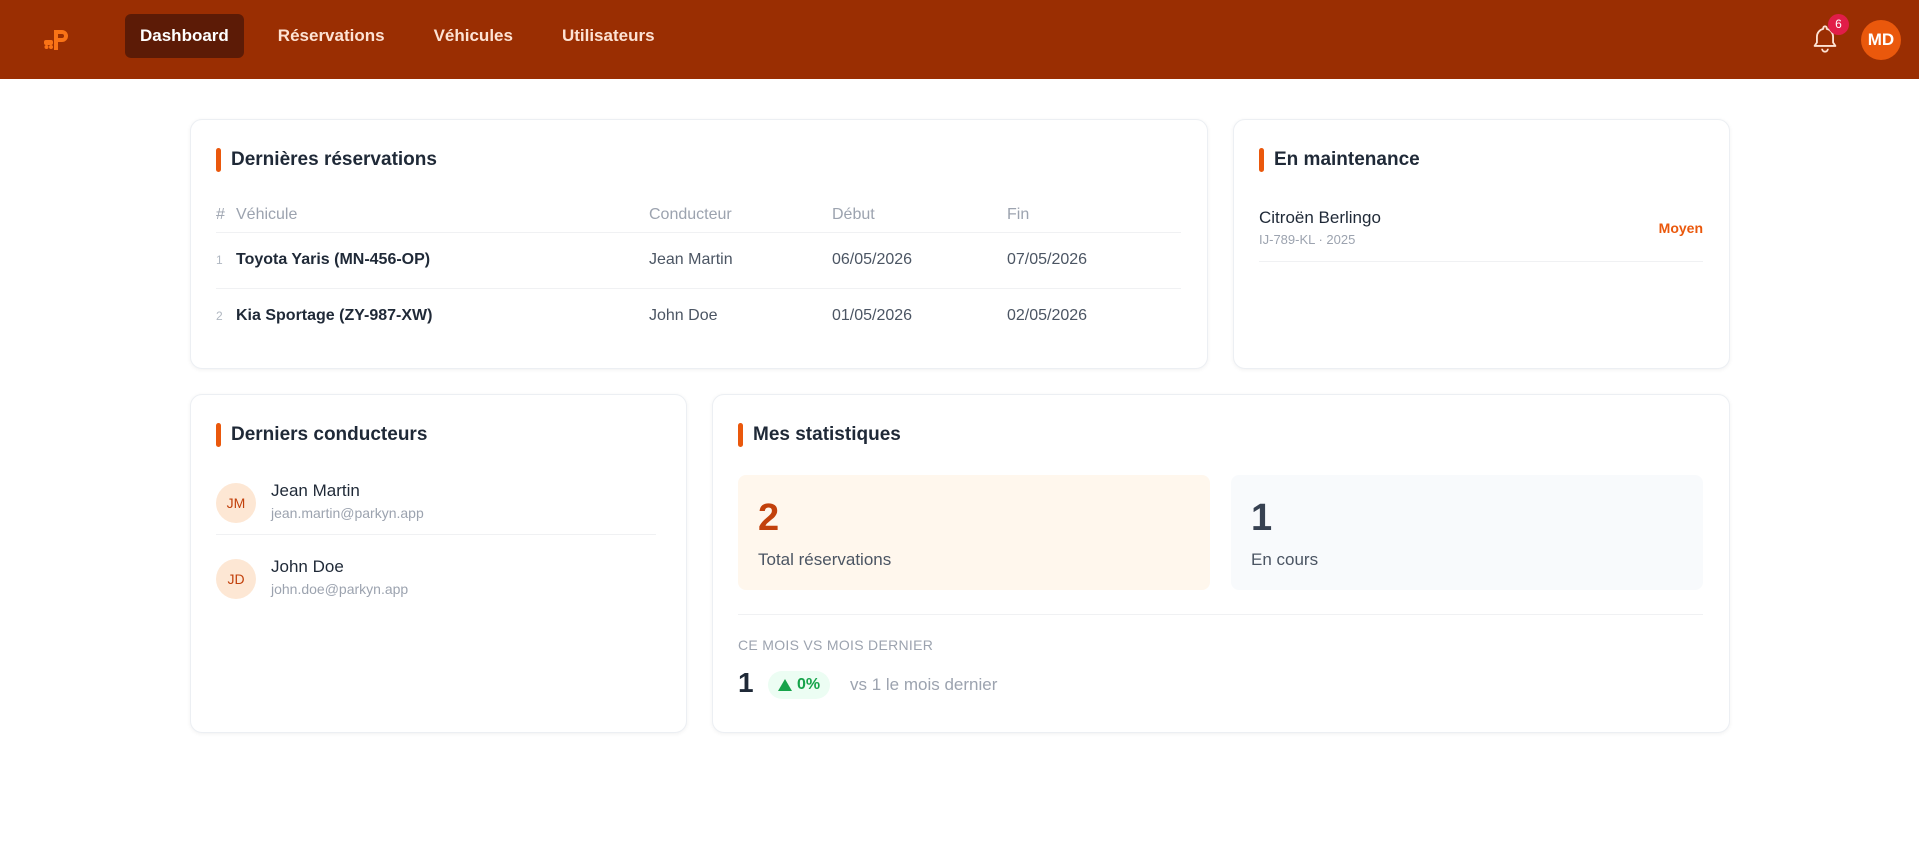 The height and width of the screenshot is (865, 1919). I want to click on row-end: 07/05/2026, so click(1094, 260).